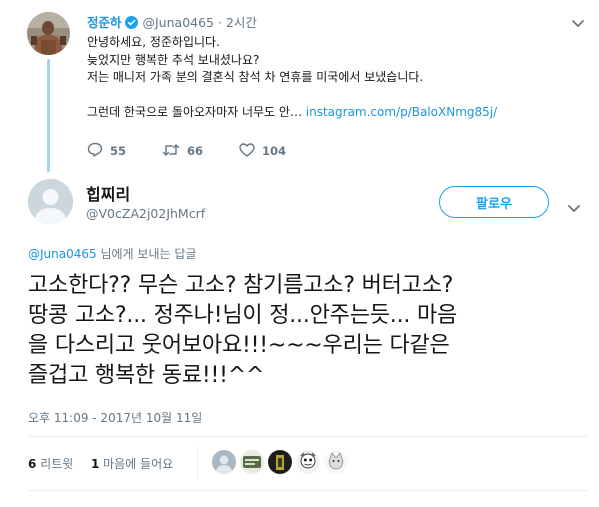 This screenshot has width=599, height=507. Describe the element at coordinates (146, 254) in the screenshot. I see `reply-context-text: 님에게 보내는 답글` at that location.